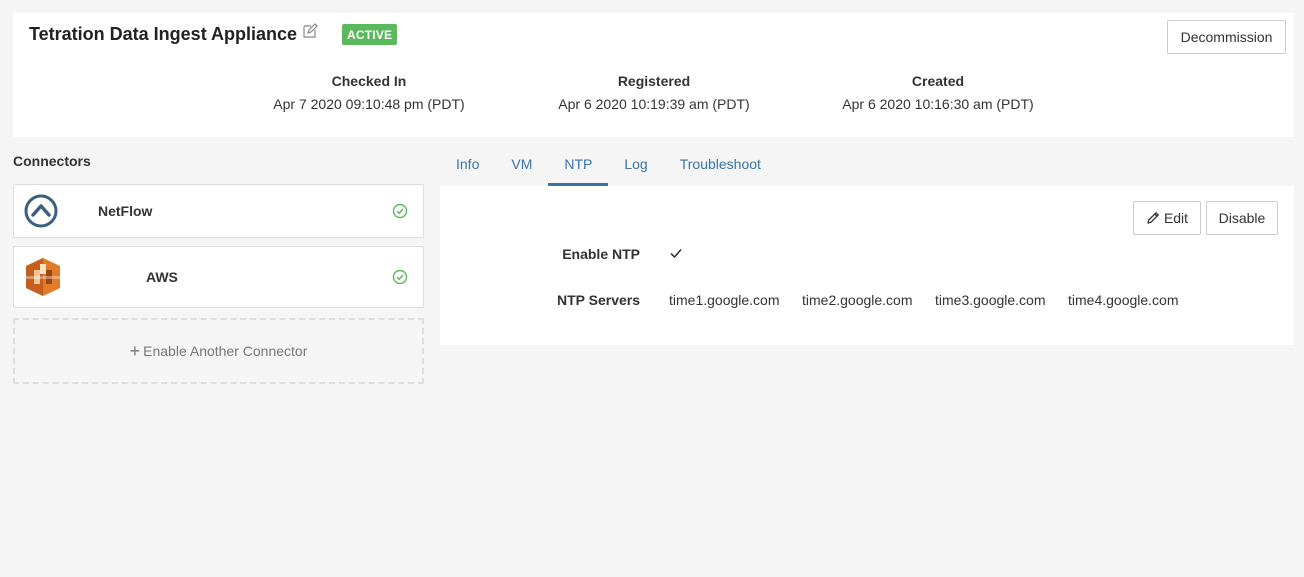 This screenshot has width=1304, height=577. I want to click on enable-ntp-label: Enable NTP, so click(601, 254).